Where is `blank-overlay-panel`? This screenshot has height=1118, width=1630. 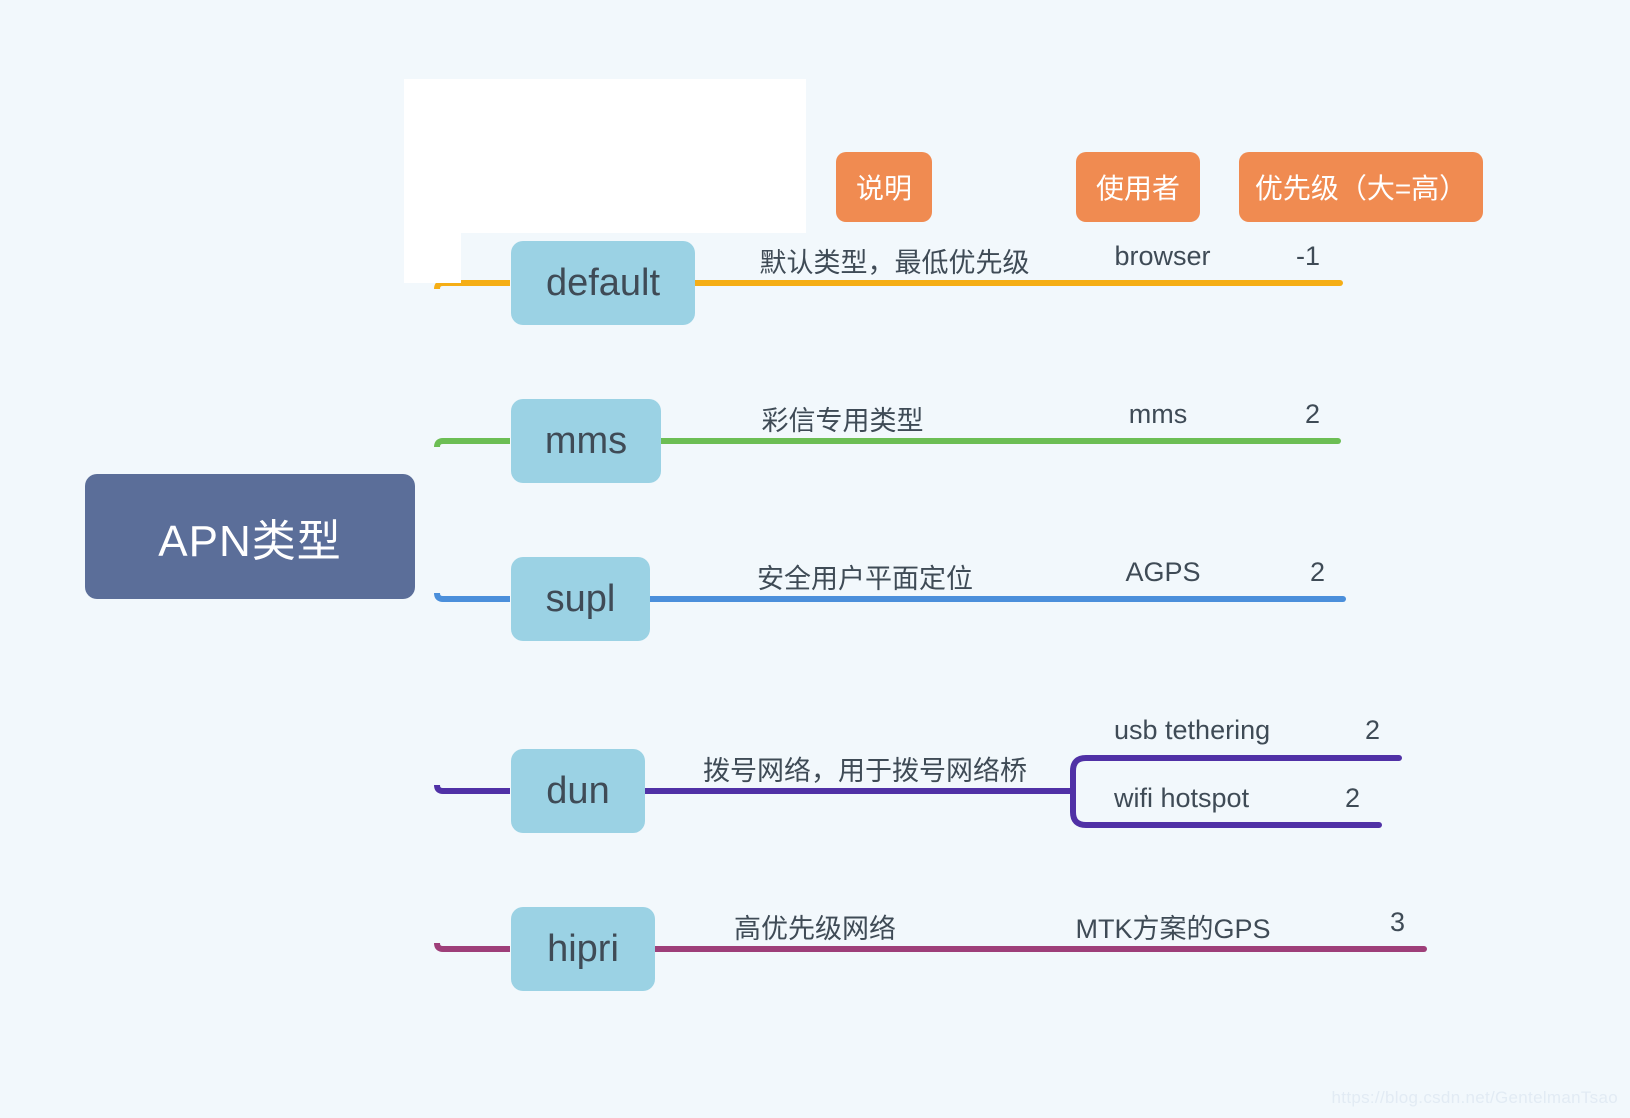
blank-overlay-panel is located at coordinates (605, 156).